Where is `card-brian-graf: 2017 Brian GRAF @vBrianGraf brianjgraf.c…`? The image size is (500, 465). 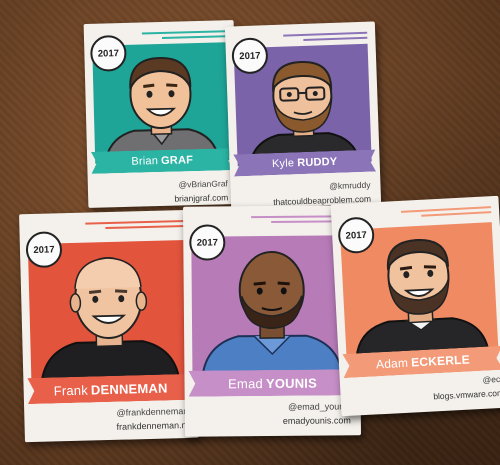
card-brian-graf: 2017 Brian GRAF @vBrianGraf brianjgraf.c… is located at coordinates (161, 114).